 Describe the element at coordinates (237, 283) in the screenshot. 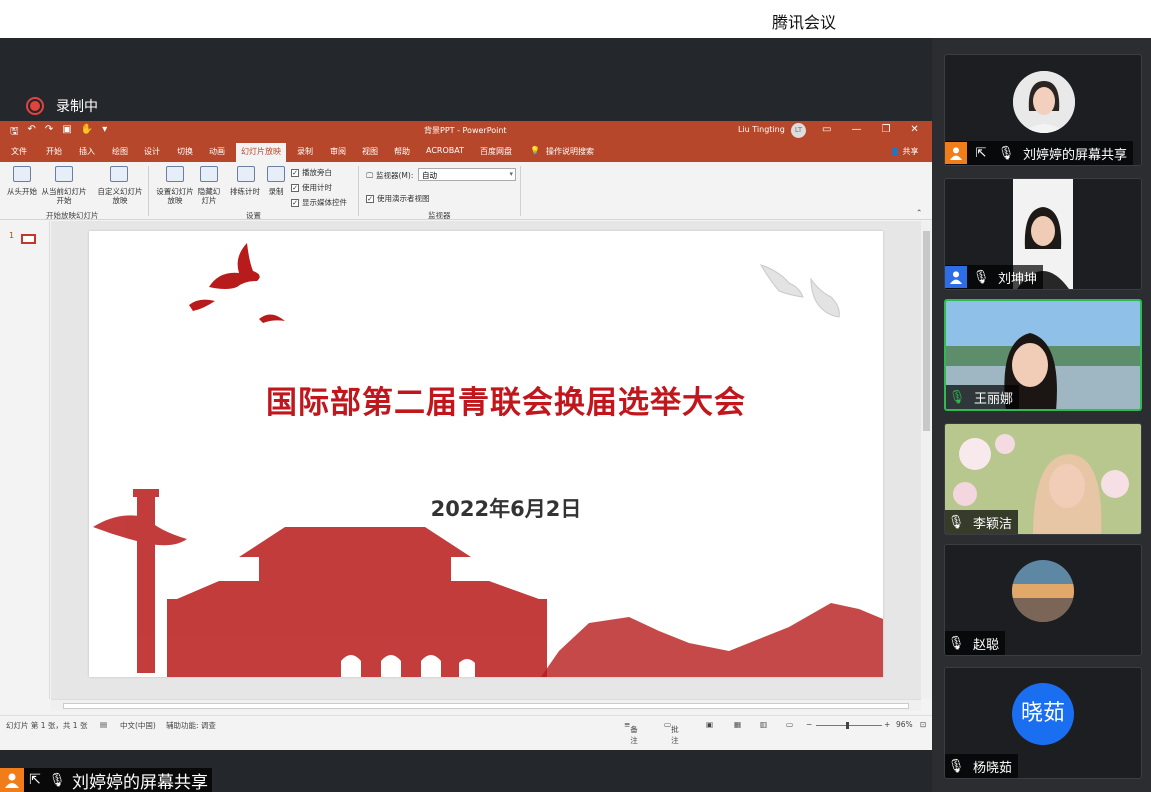

I see `red-birds-icon` at that location.